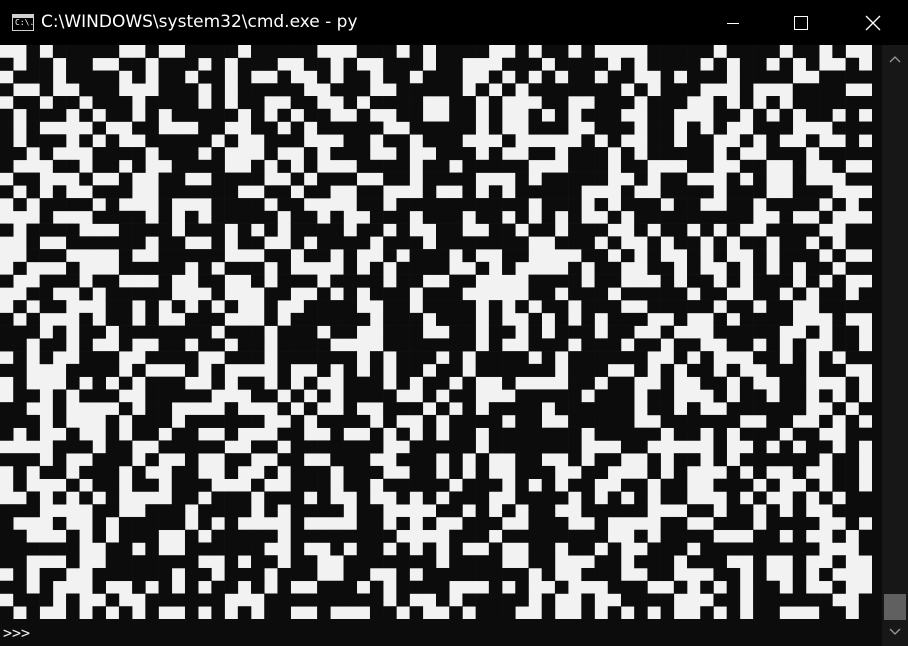  Describe the element at coordinates (895, 607) in the screenshot. I see `scrollbar-thumb` at that location.